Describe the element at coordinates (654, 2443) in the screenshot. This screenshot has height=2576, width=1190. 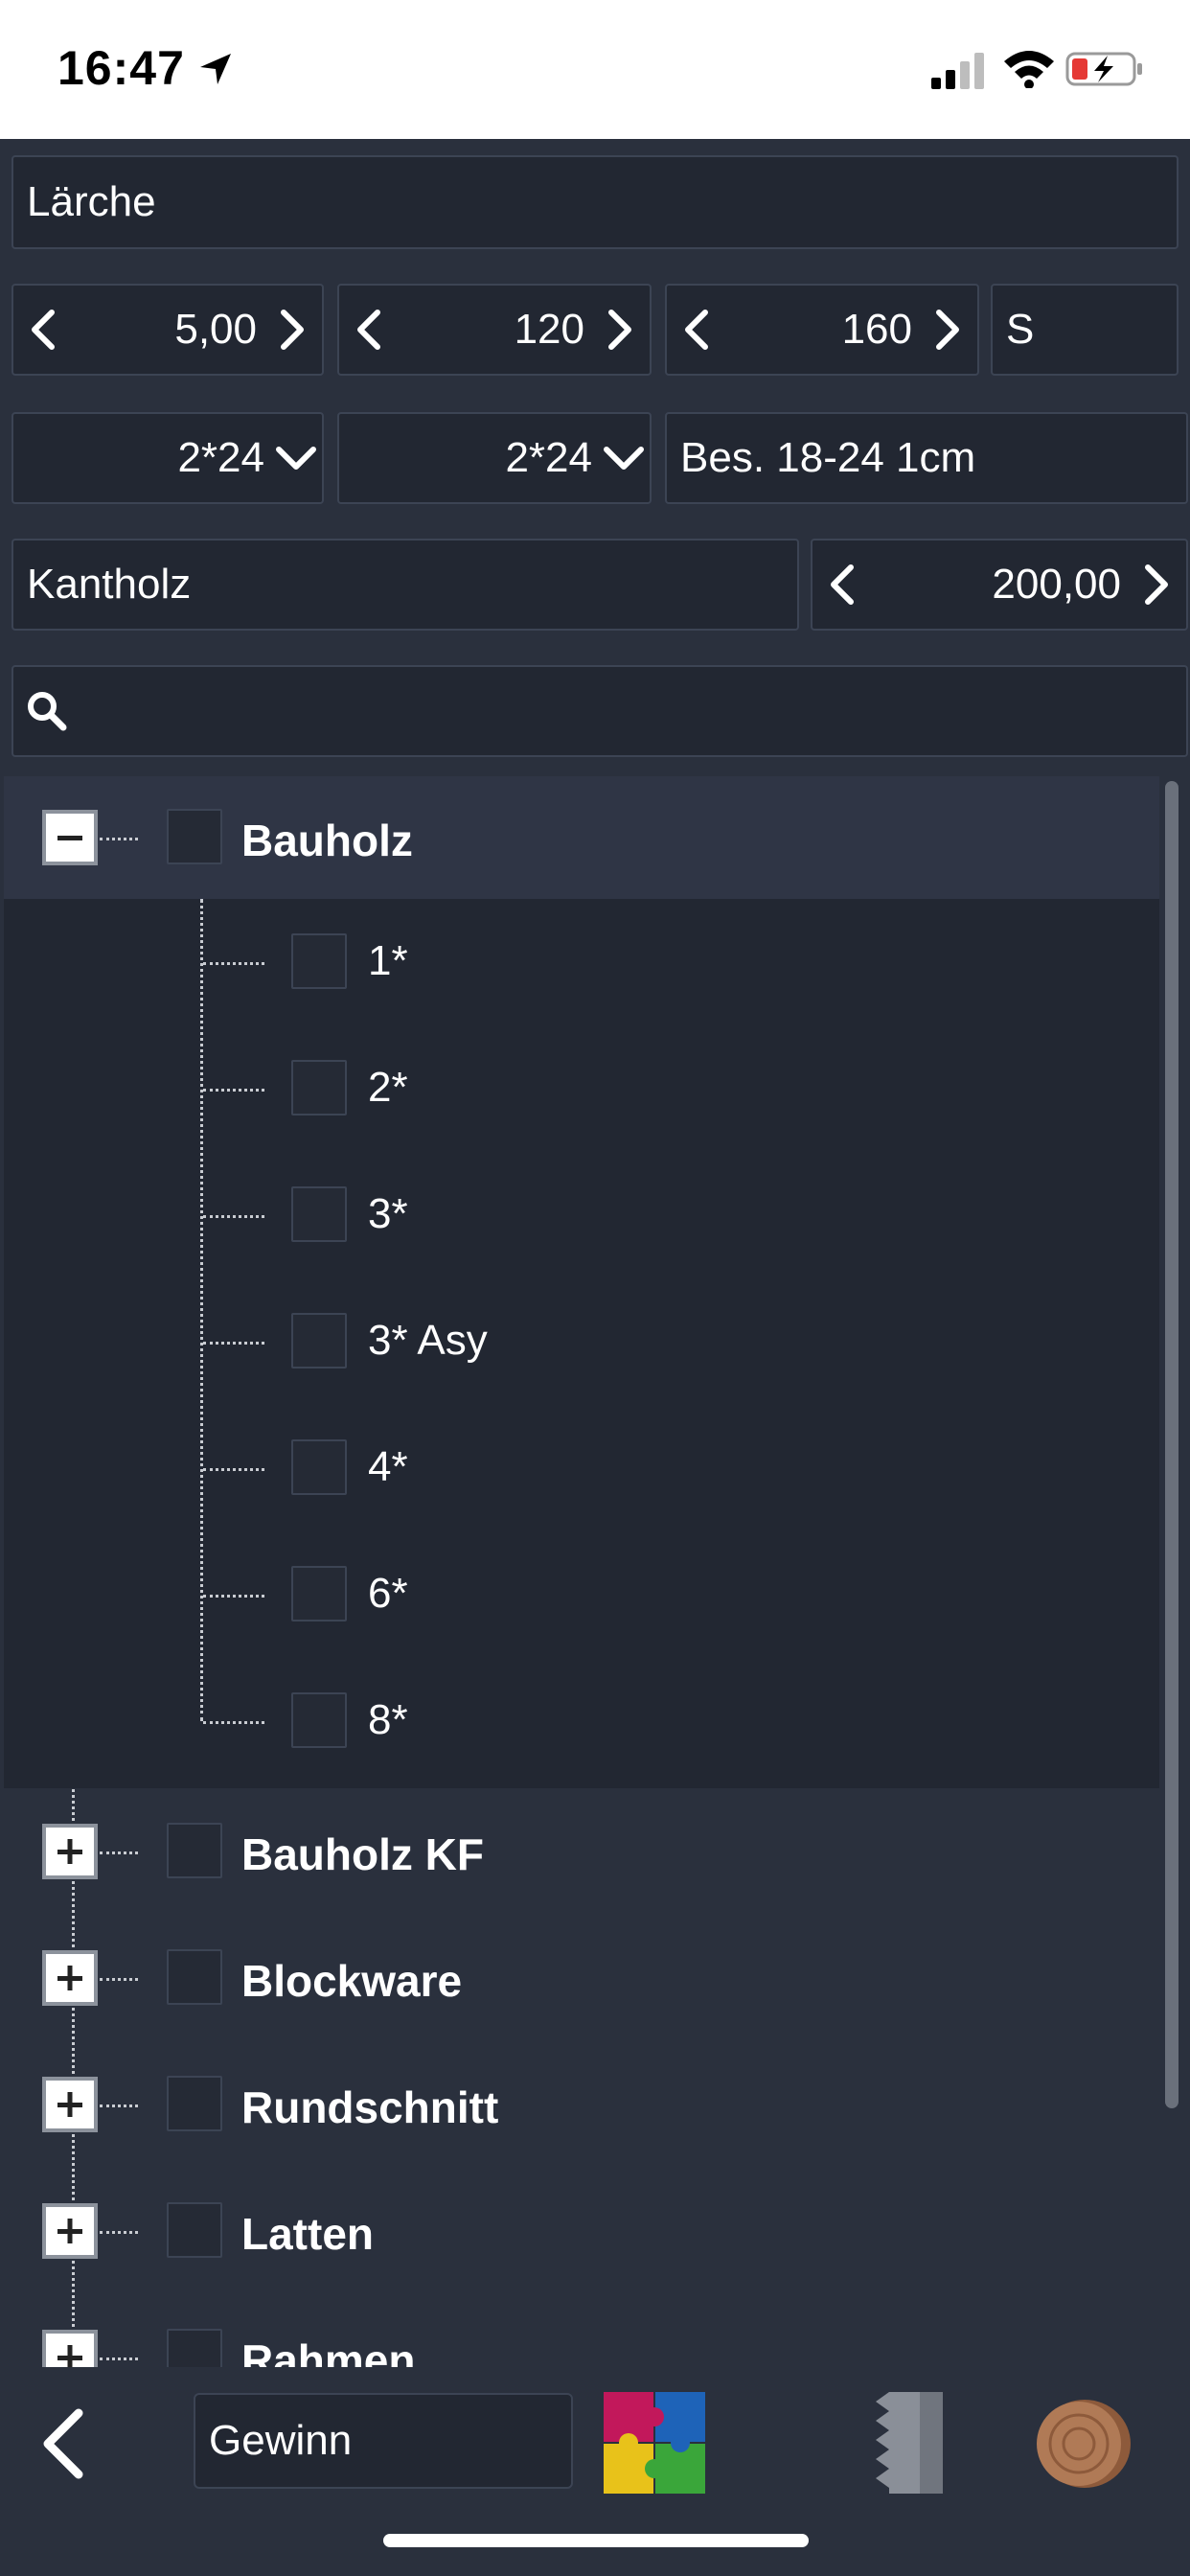
I see `puzzle-icon` at that location.